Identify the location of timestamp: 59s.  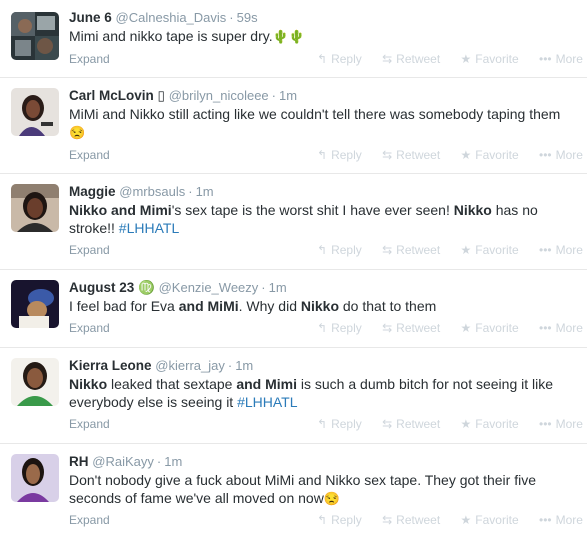
(247, 17).